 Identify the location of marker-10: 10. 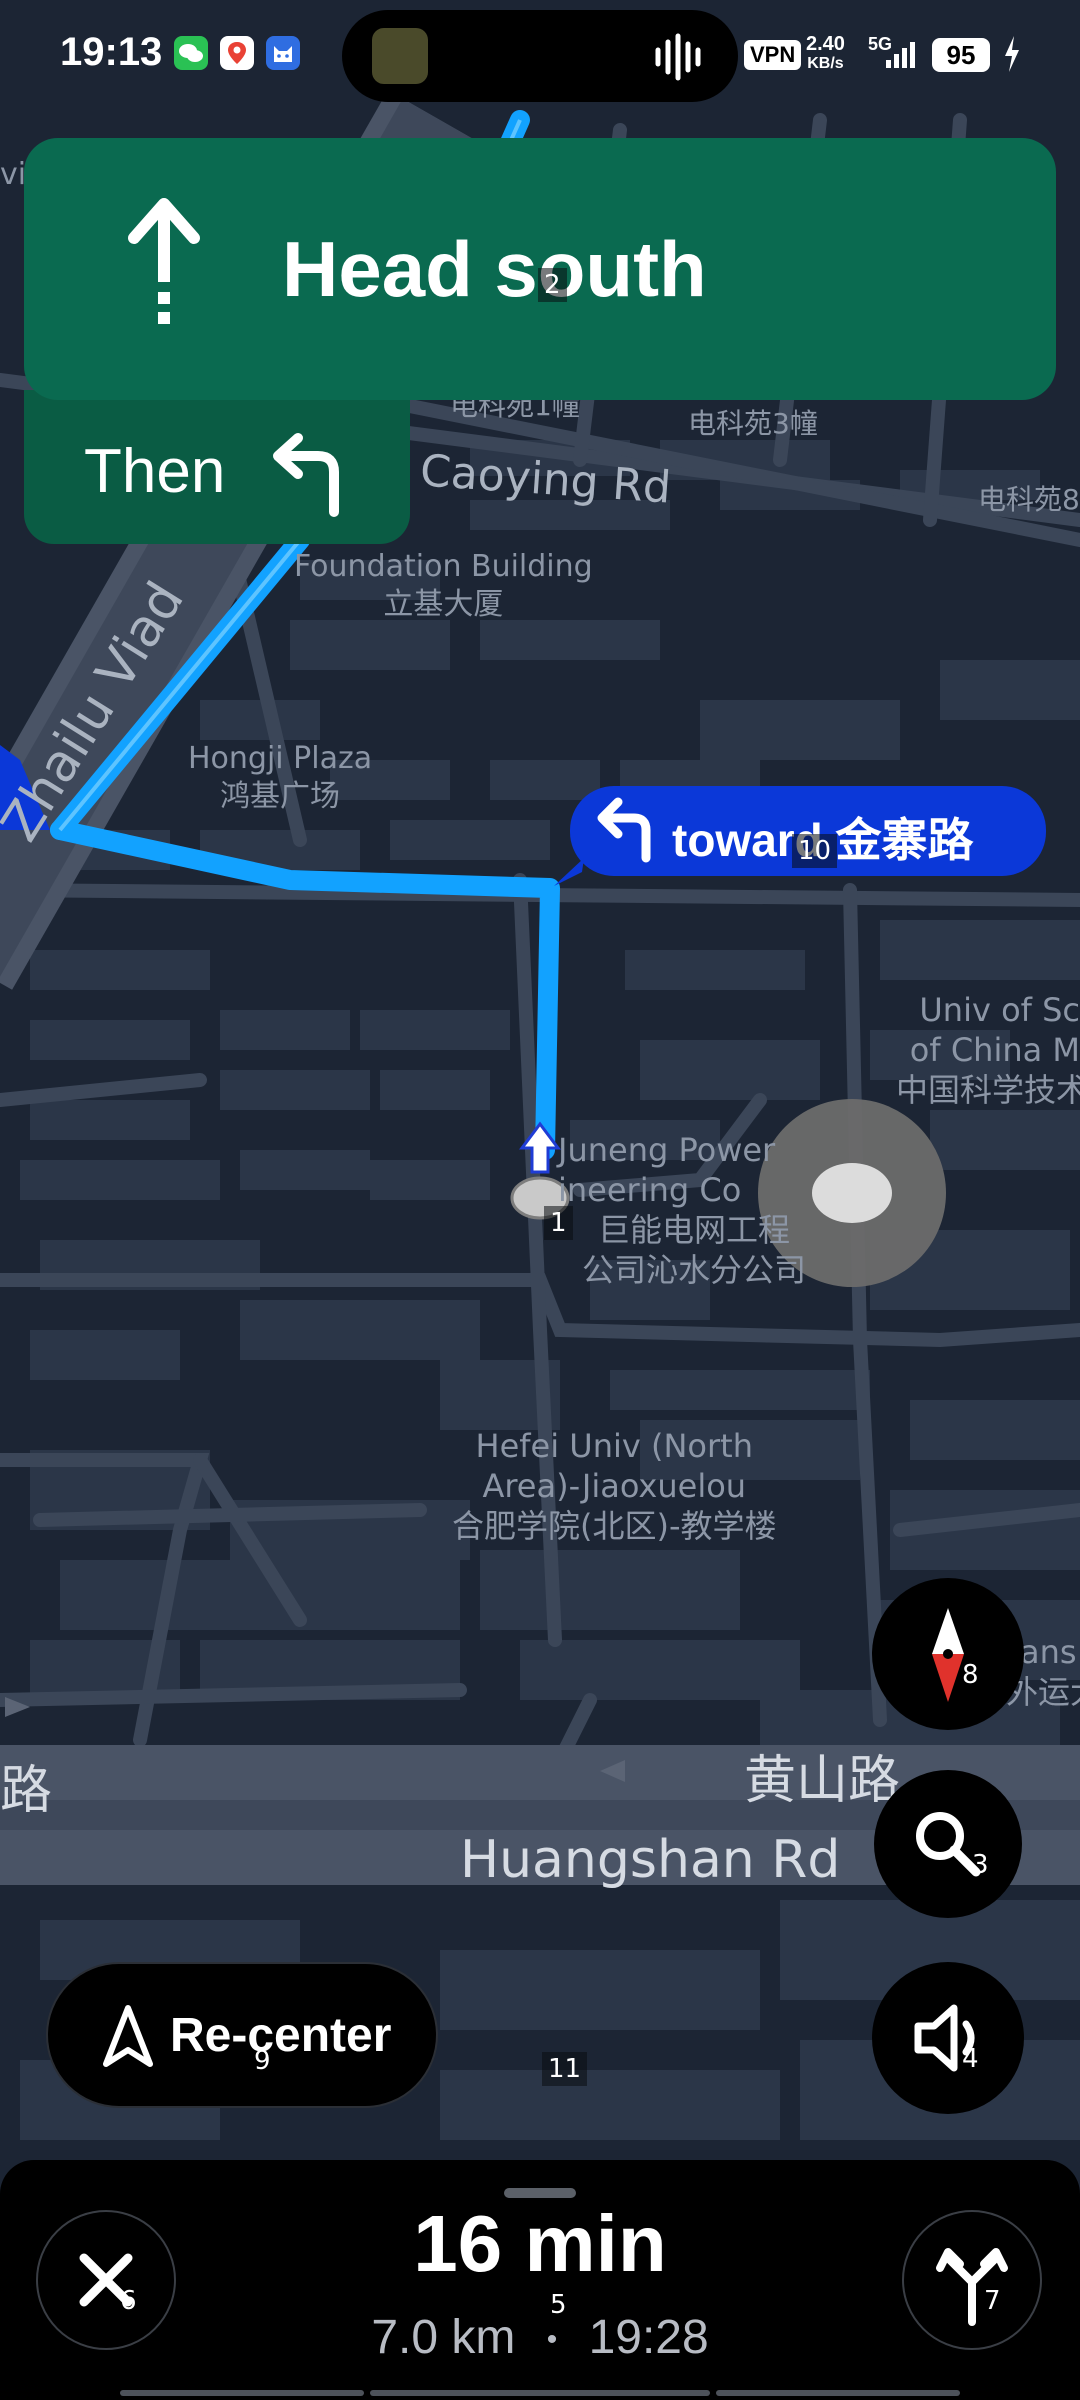
(815, 851).